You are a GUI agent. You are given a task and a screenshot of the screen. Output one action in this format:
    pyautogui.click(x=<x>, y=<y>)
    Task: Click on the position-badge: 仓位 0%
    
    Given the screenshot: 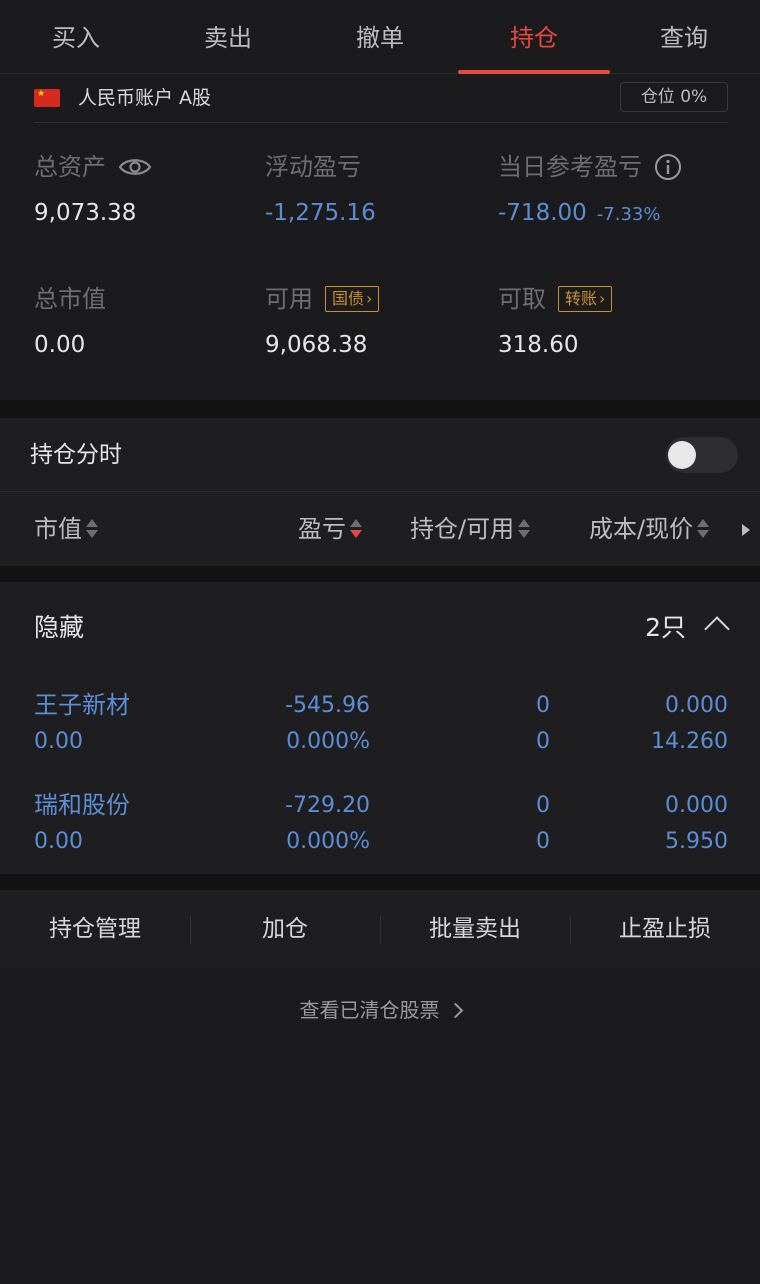 What is the action you would take?
    pyautogui.click(x=674, y=97)
    